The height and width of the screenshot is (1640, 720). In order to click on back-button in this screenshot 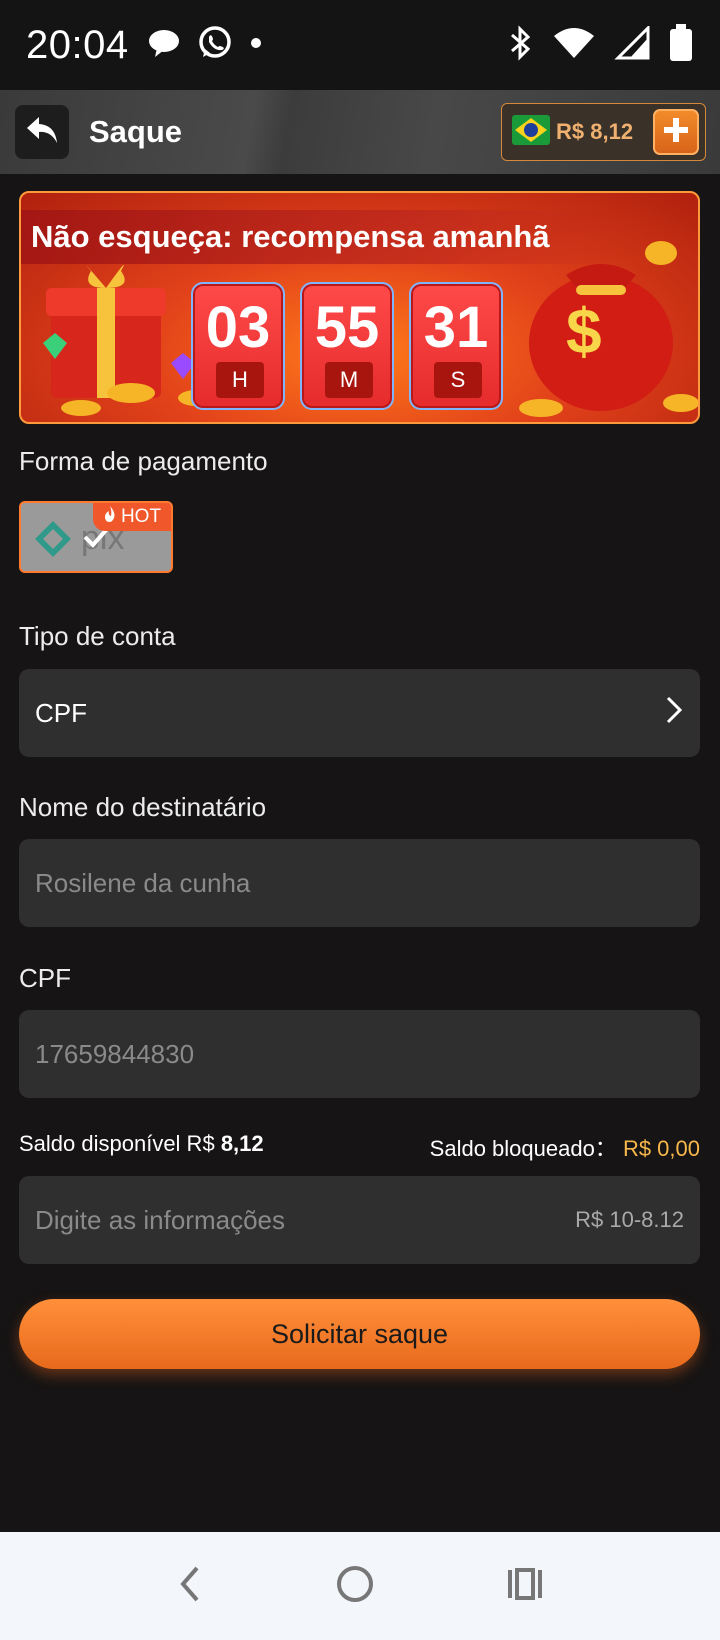, I will do `click(42, 132)`.